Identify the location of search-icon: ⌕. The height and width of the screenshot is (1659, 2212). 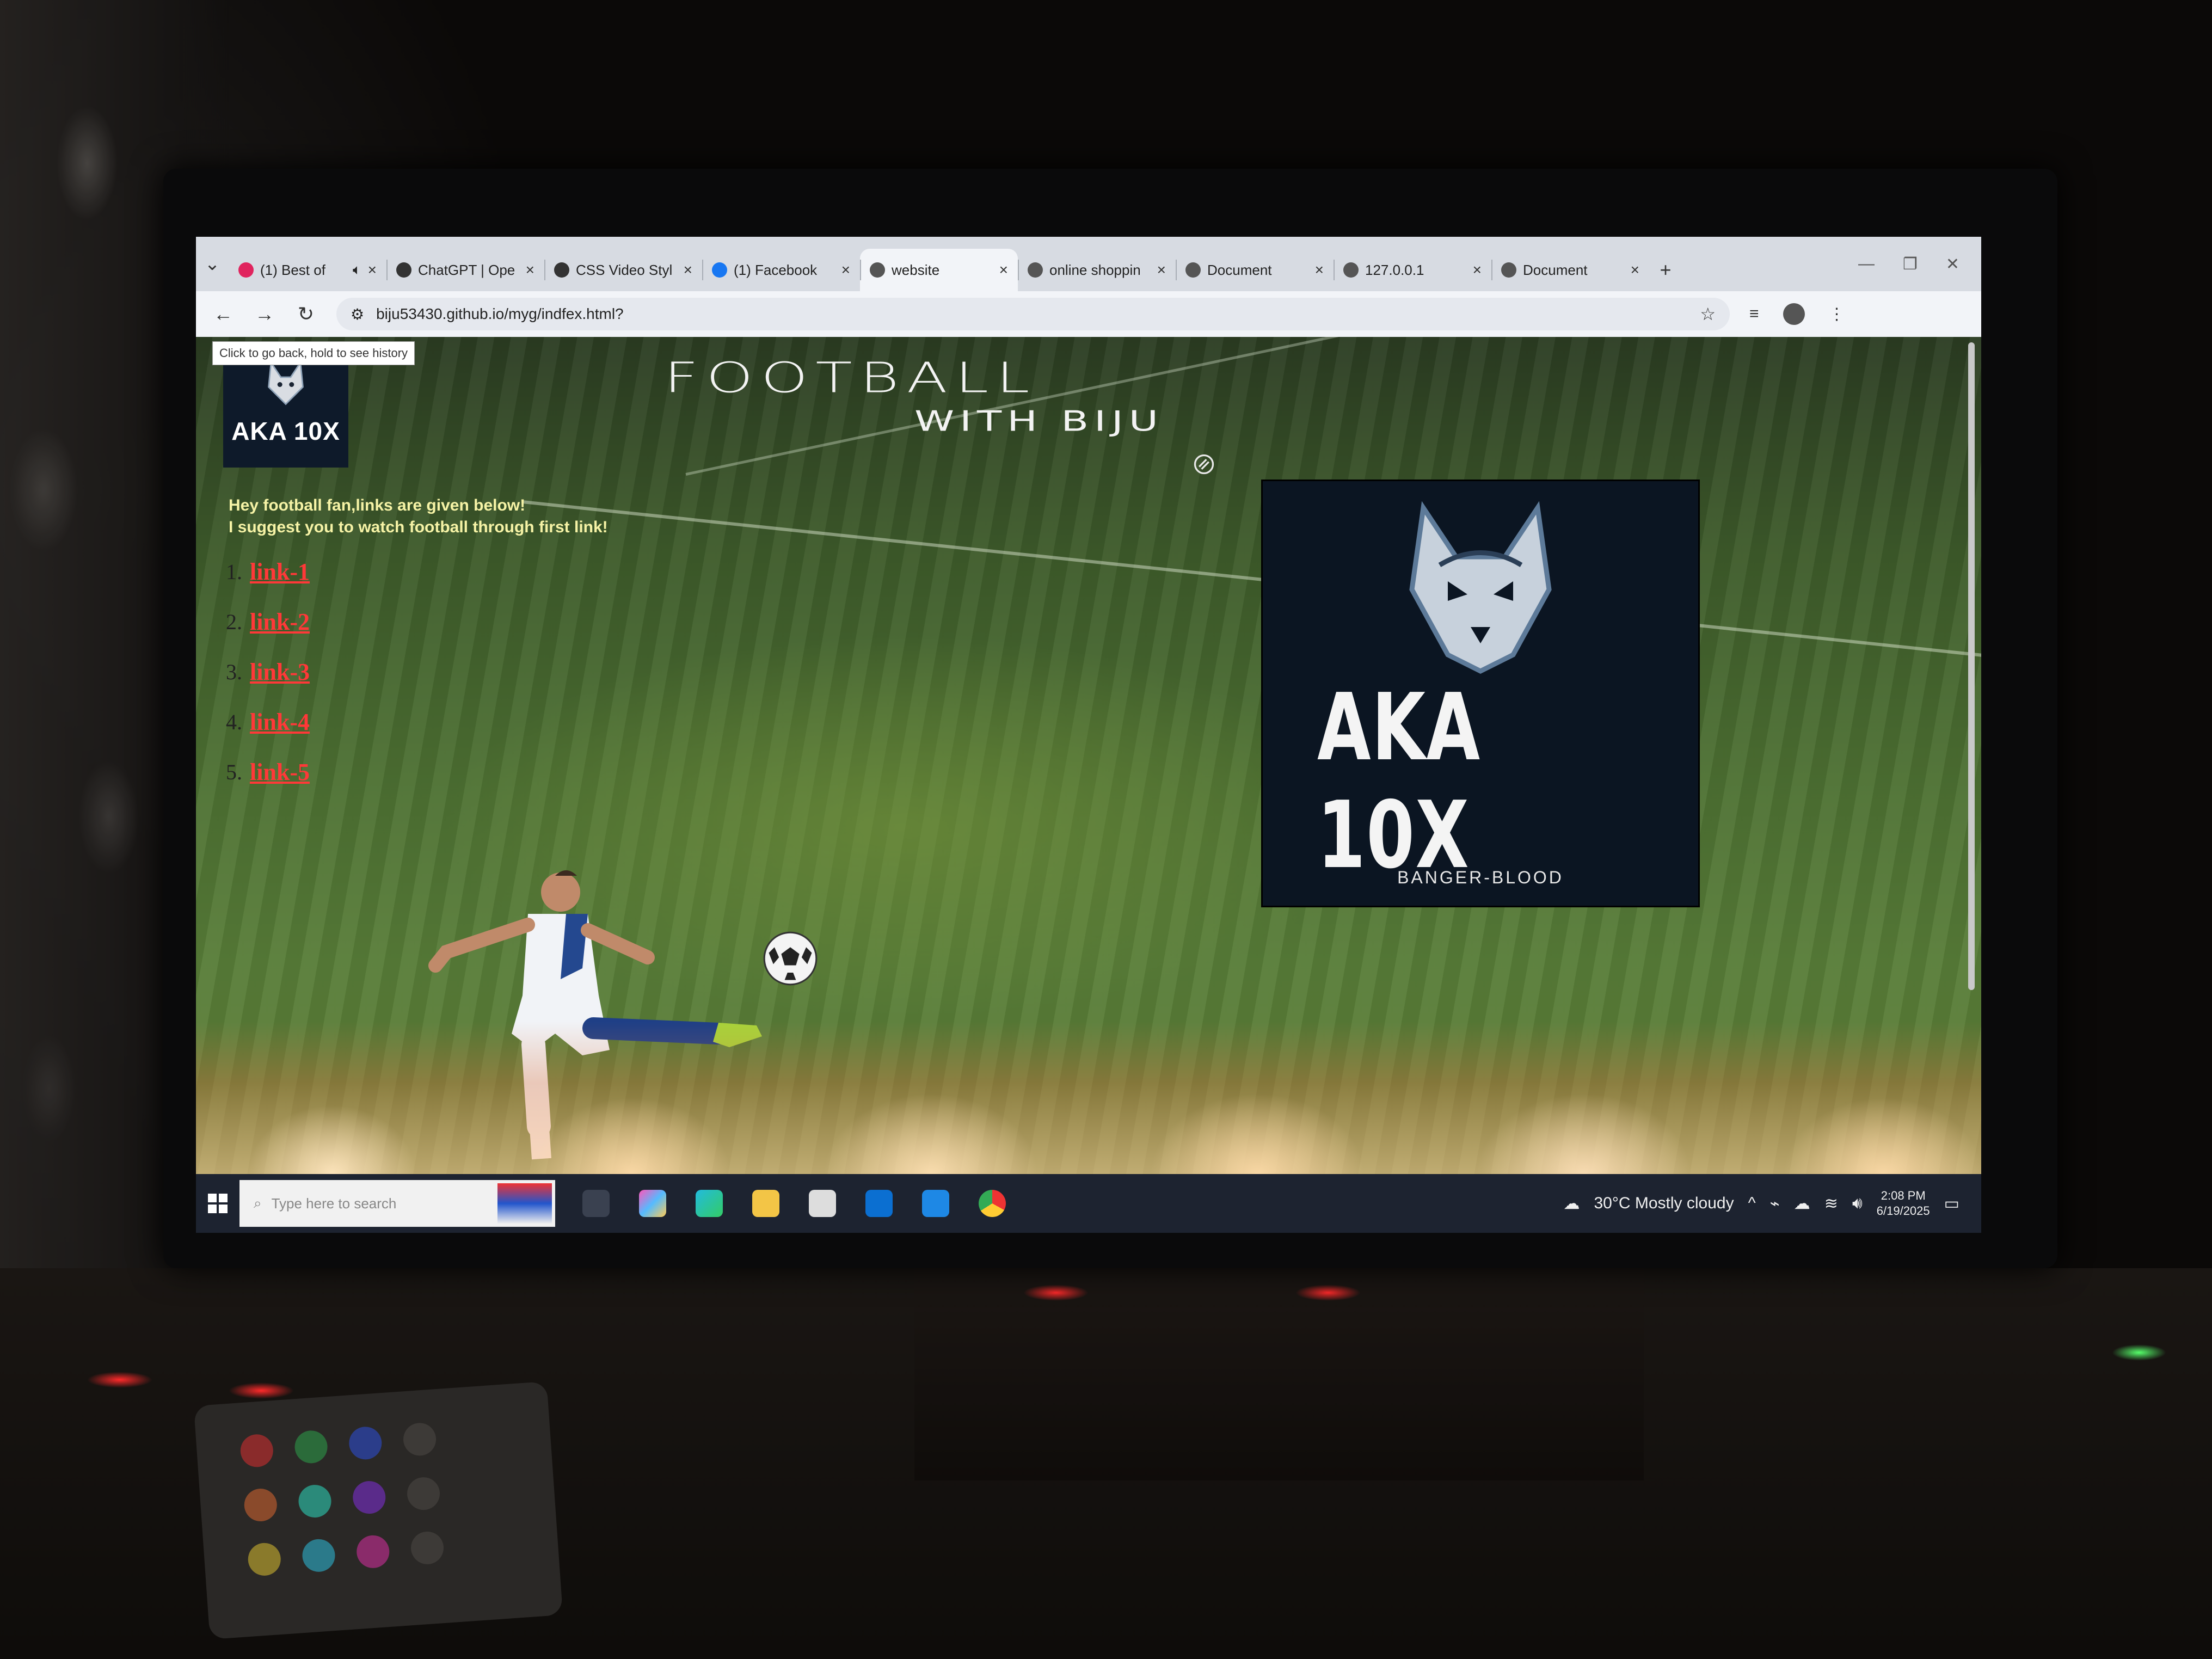
(258, 1203).